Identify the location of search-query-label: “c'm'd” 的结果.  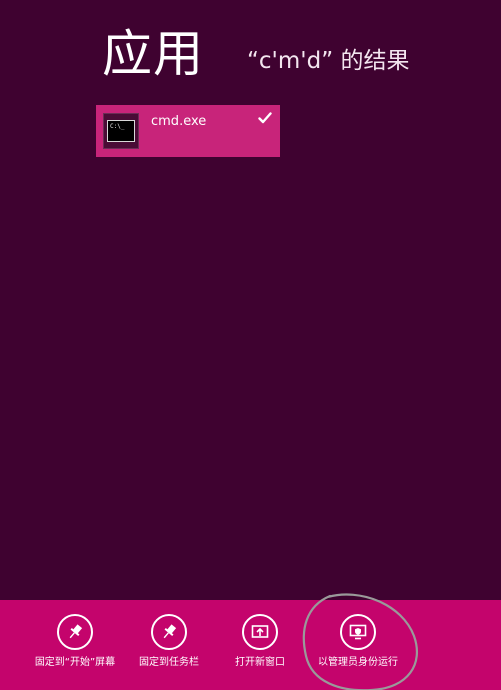
(328, 61).